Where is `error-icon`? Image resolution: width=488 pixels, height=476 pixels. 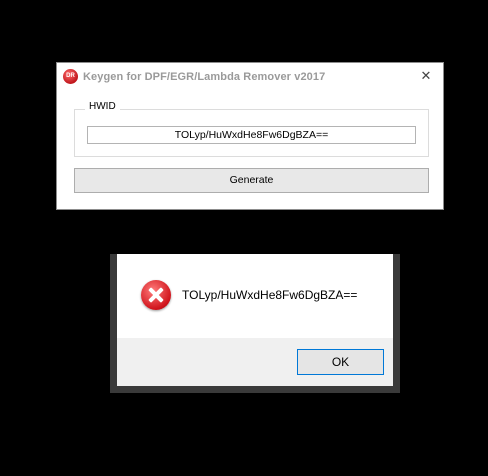
error-icon is located at coordinates (156, 295).